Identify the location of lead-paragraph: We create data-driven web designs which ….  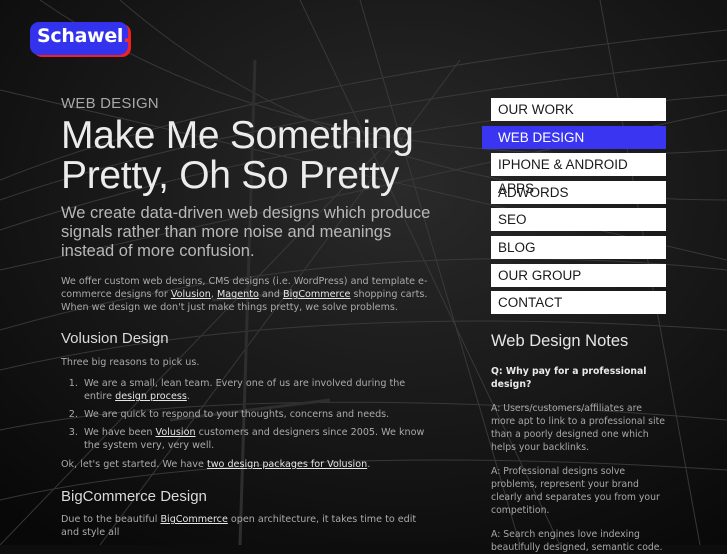
(246, 232).